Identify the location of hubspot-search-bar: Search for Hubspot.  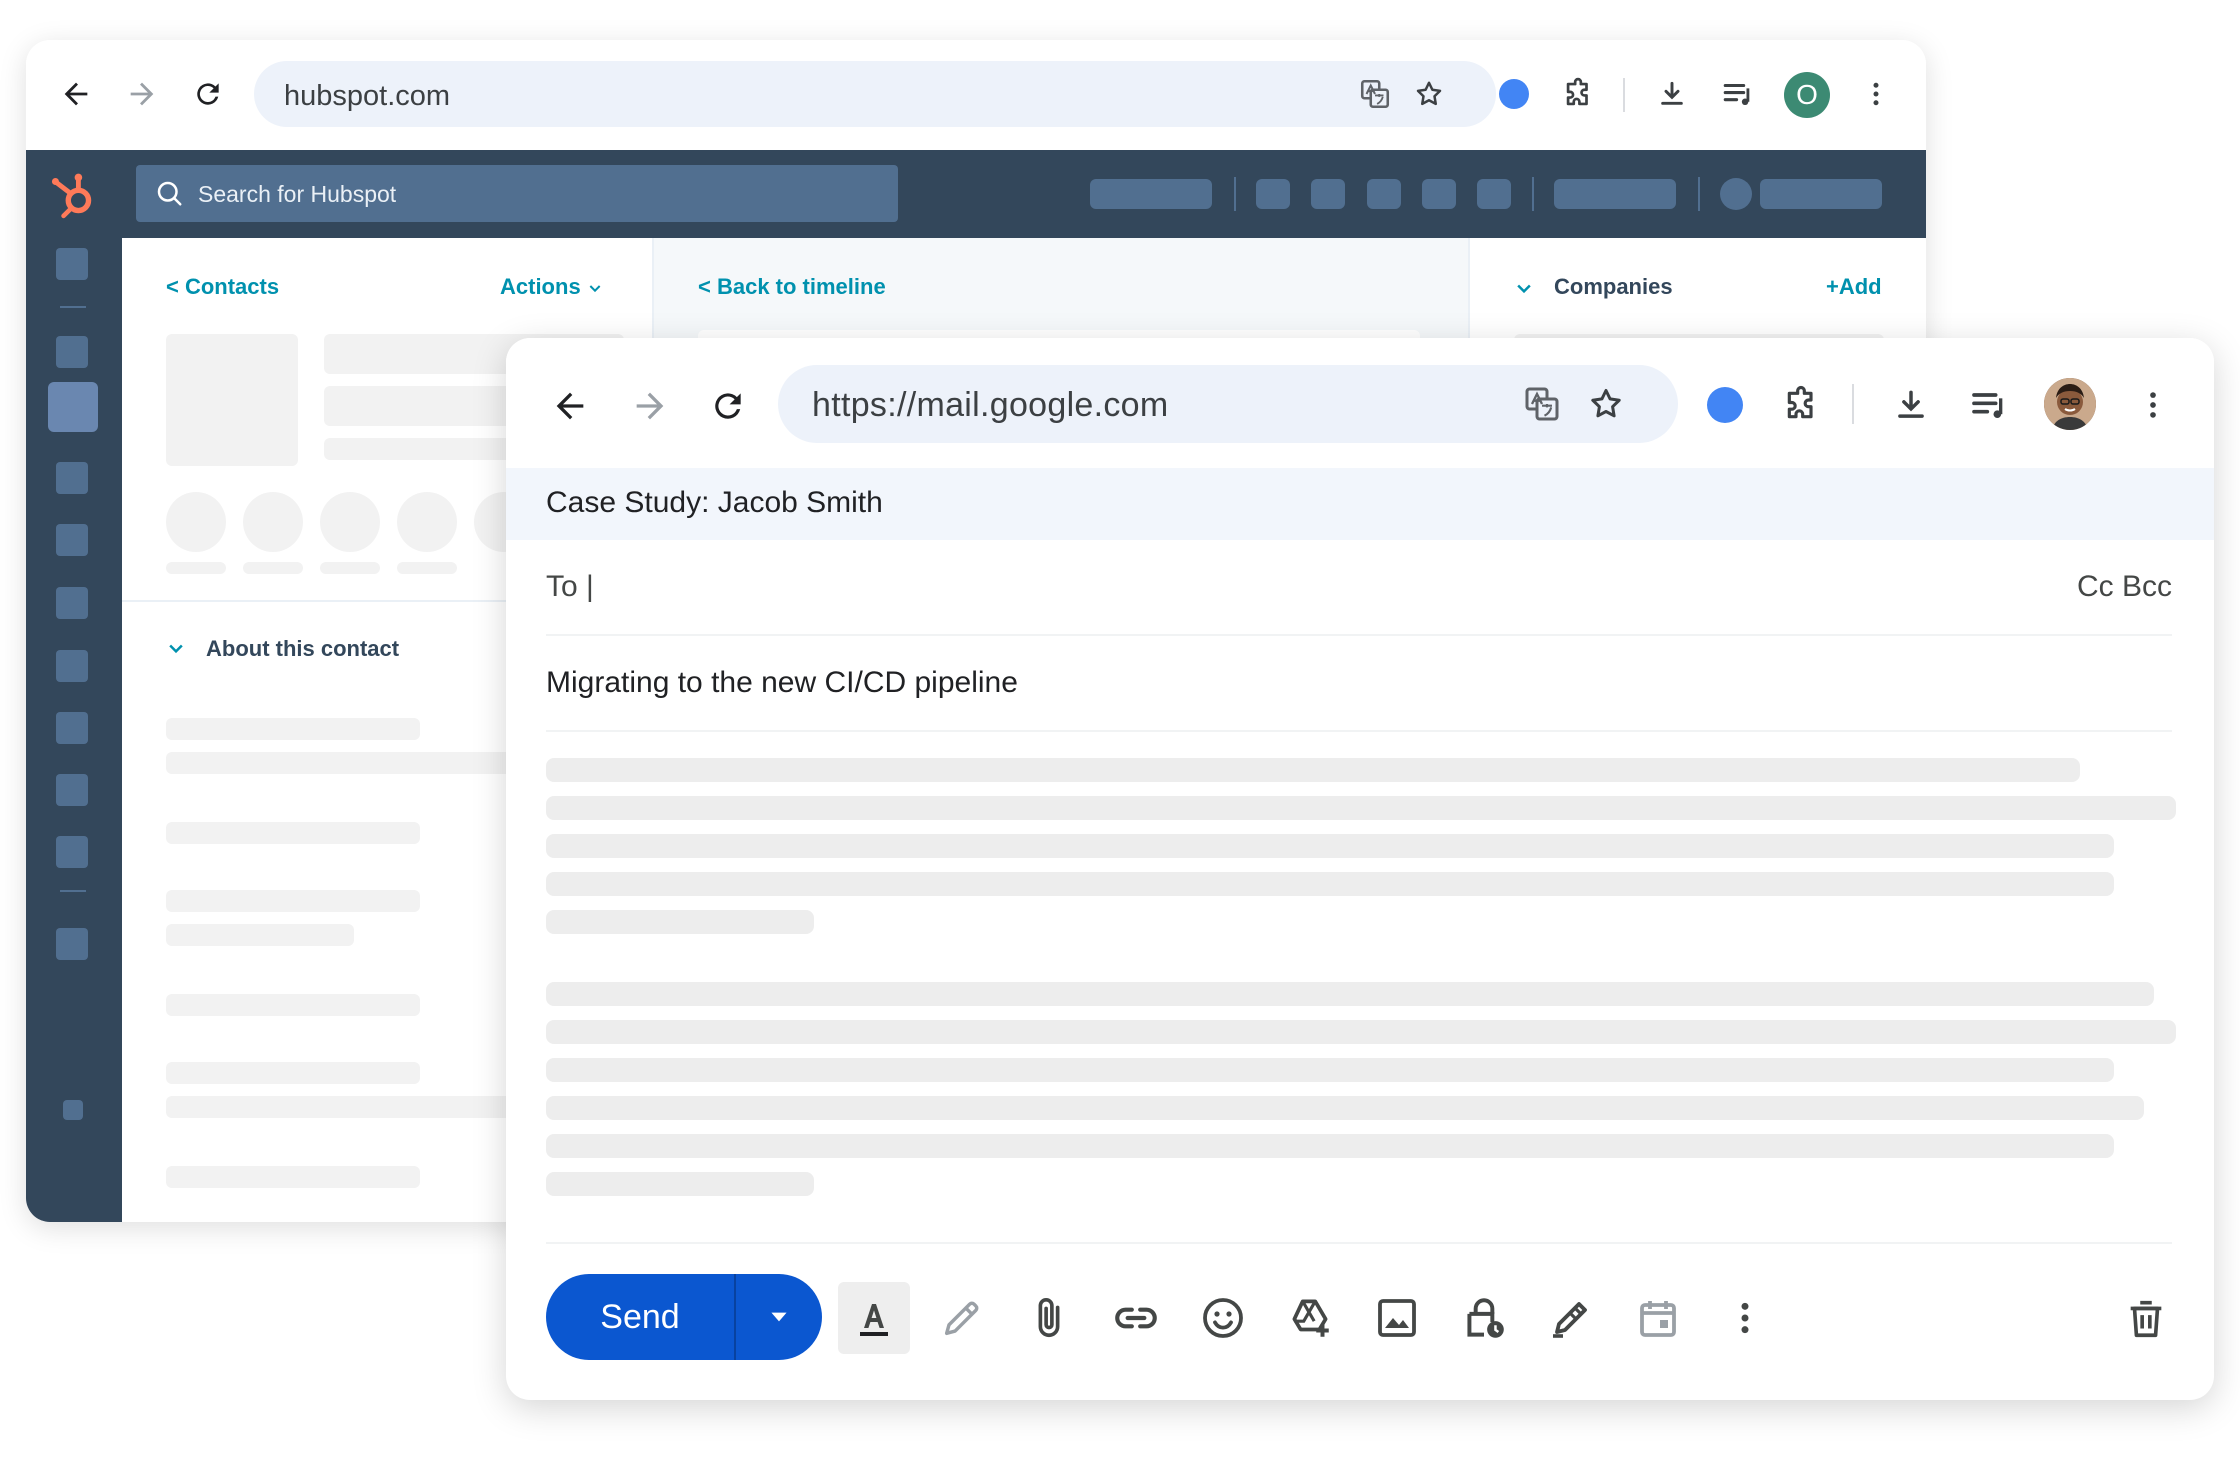
(517, 193).